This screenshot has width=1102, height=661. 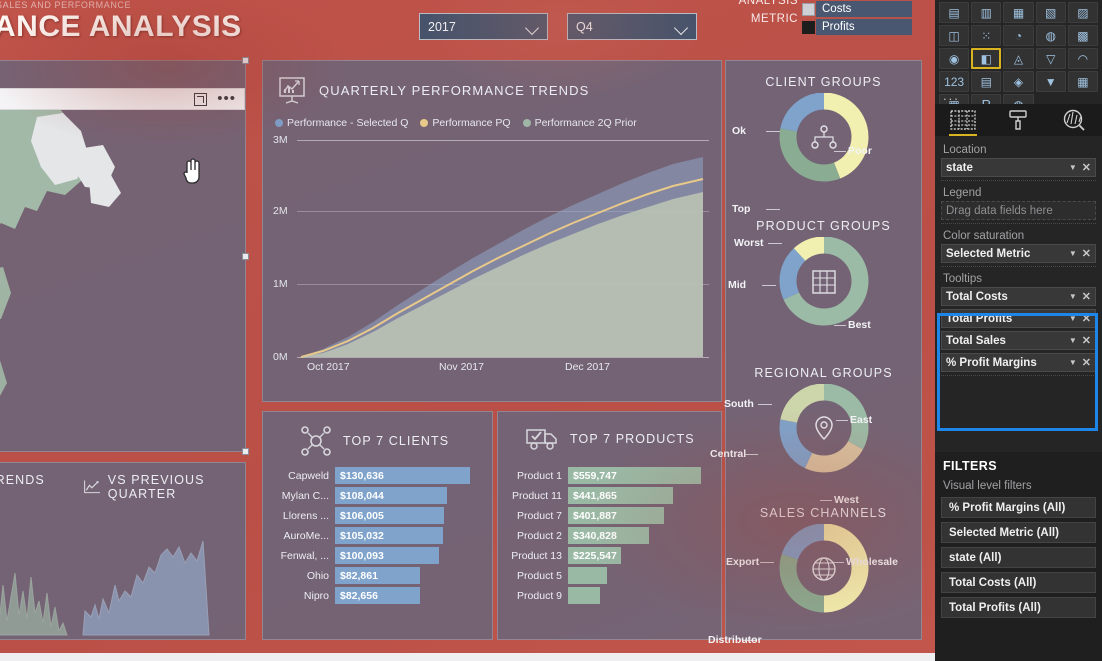 I want to click on clustered-column-chart-icon: ▧, so click(x=1050, y=12).